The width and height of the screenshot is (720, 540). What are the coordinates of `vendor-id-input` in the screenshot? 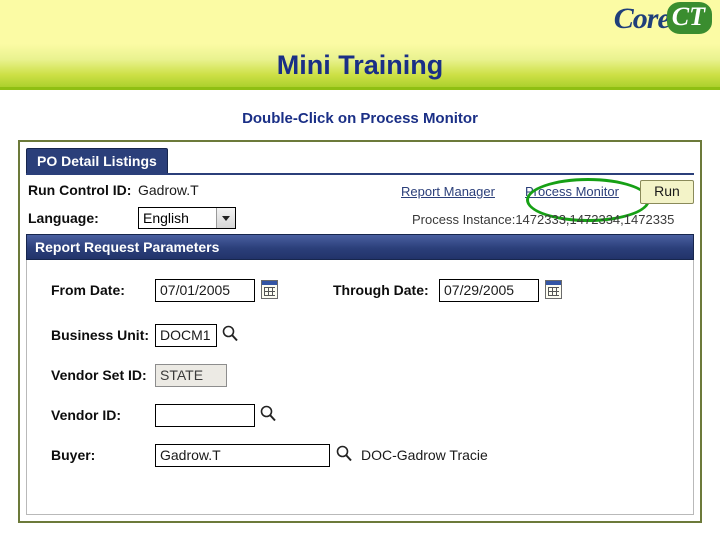 It's located at (205, 415).